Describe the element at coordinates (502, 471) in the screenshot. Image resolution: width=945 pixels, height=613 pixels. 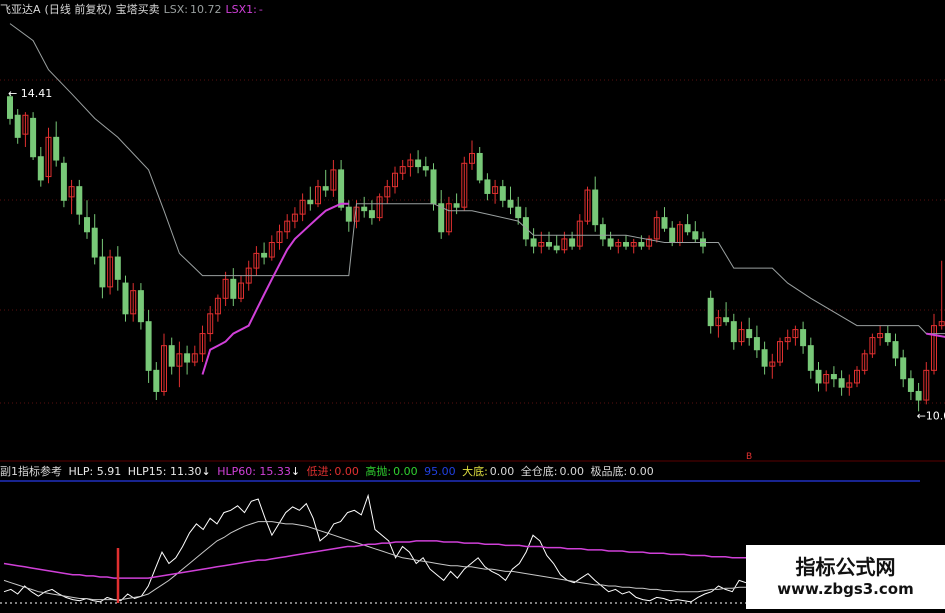
I see `cmd4-value: 0.00` at that location.